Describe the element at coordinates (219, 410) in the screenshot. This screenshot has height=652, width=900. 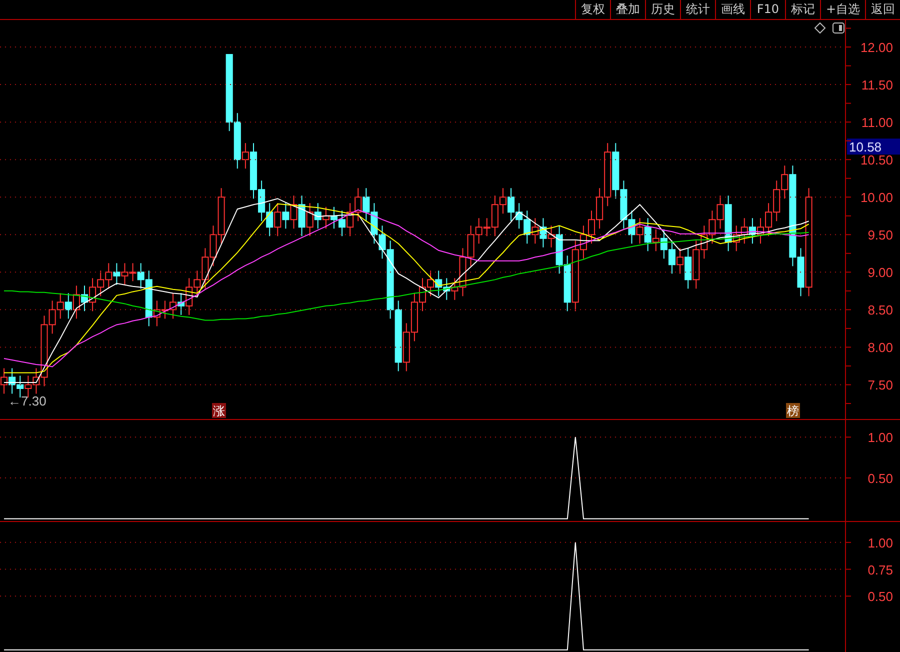
I see `badge: 涨` at that location.